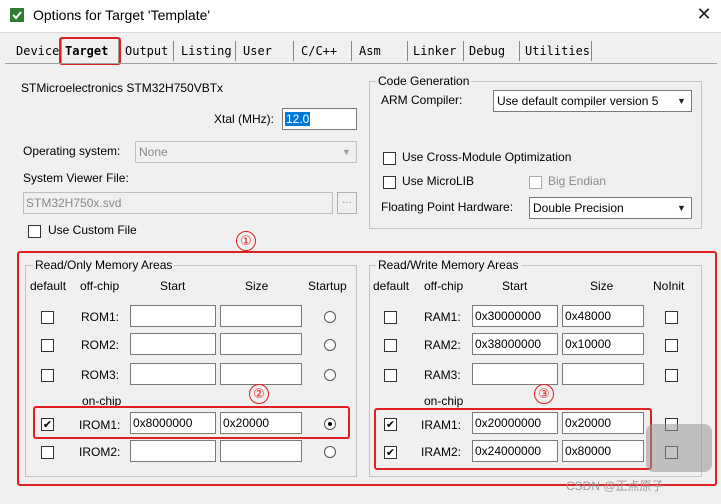  I want to click on ram3-noinit-checkbox, so click(671, 375).